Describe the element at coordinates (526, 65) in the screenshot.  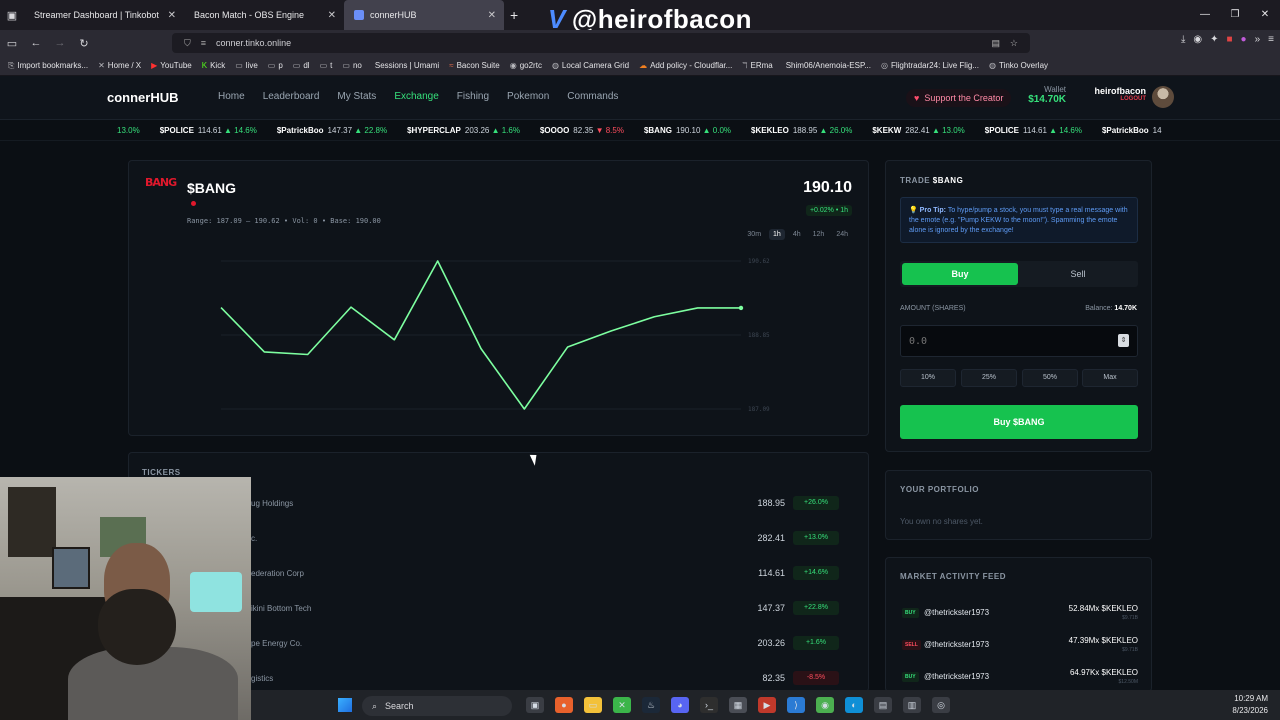
I see `bookmark-go2rtc: ◉ go2rtc` at that location.